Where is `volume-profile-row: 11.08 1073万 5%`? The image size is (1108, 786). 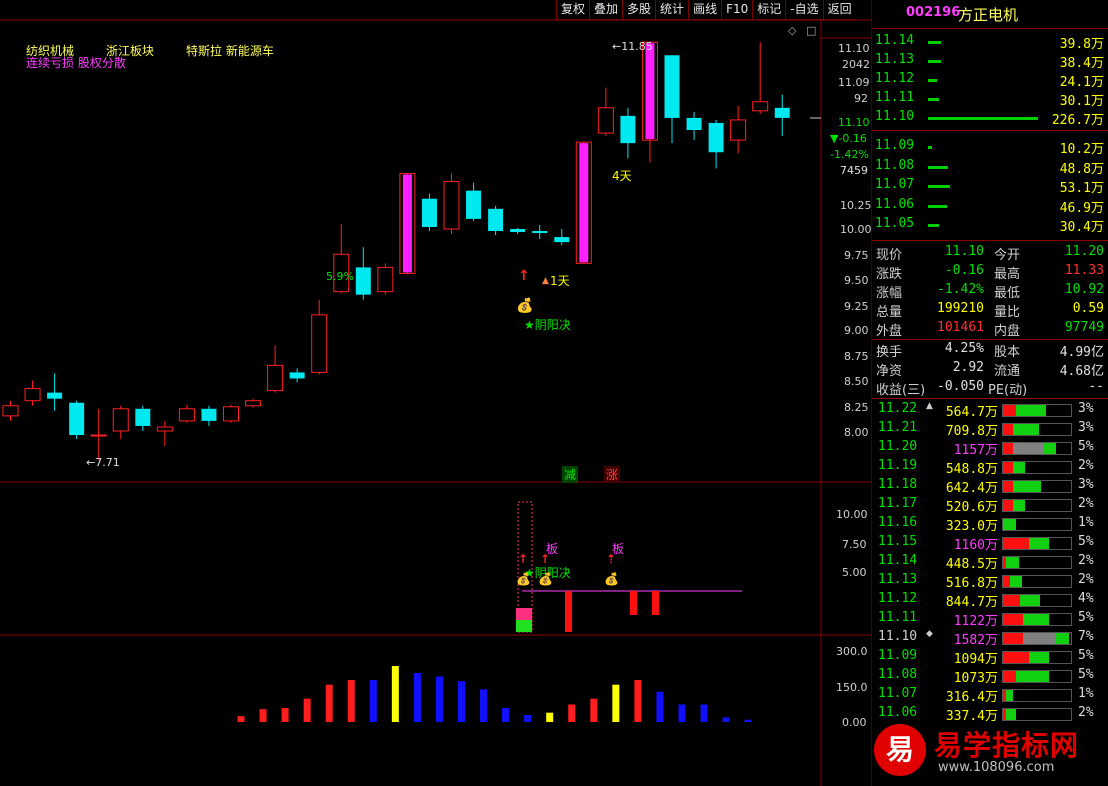 volume-profile-row: 11.08 1073万 5% is located at coordinates (990, 676).